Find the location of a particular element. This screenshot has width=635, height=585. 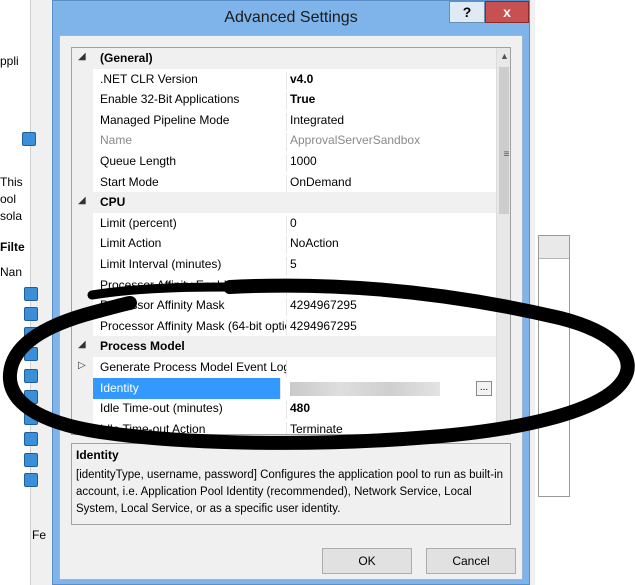

background-text-5: Fe is located at coordinates (39, 535).